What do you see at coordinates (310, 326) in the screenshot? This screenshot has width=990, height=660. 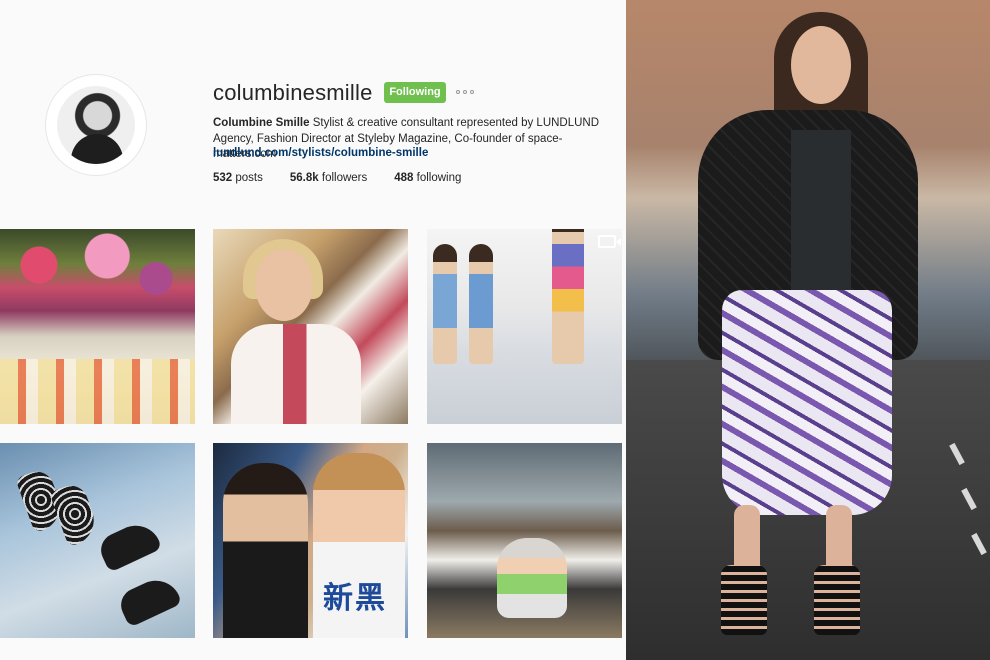 I see `post-thumbnail-dessert` at bounding box center [310, 326].